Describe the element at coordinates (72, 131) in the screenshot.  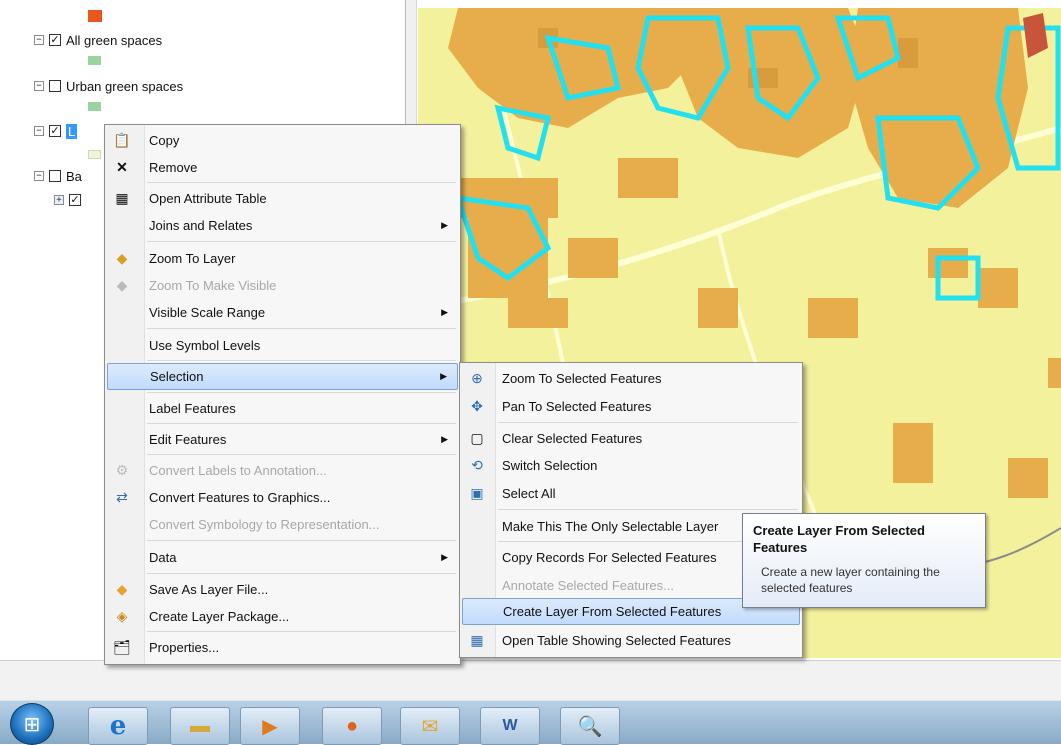
I see `layer-name-selected: L` at that location.